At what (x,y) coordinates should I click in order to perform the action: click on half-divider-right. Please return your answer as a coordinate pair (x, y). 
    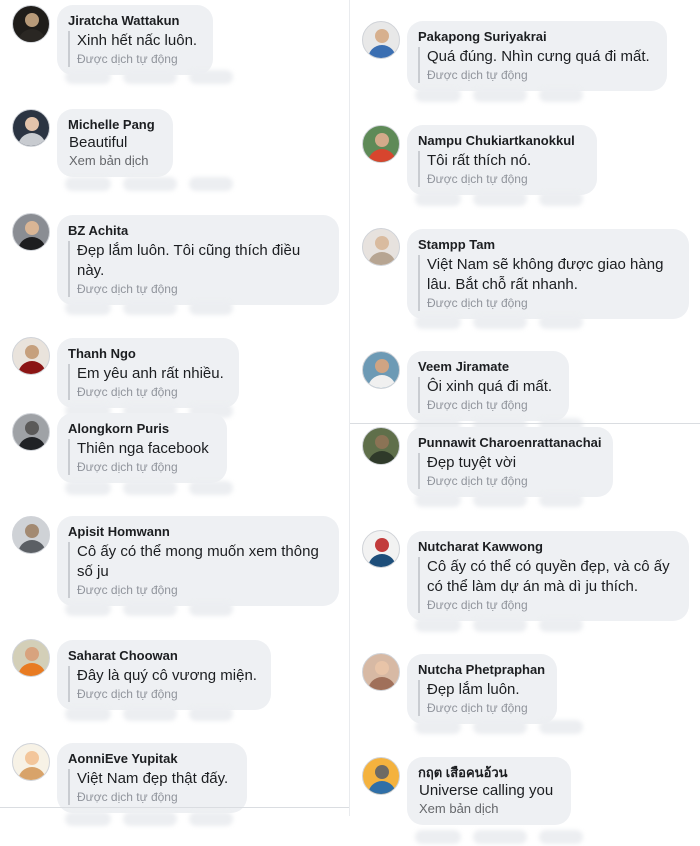
    Looking at the image, I should click on (525, 423).